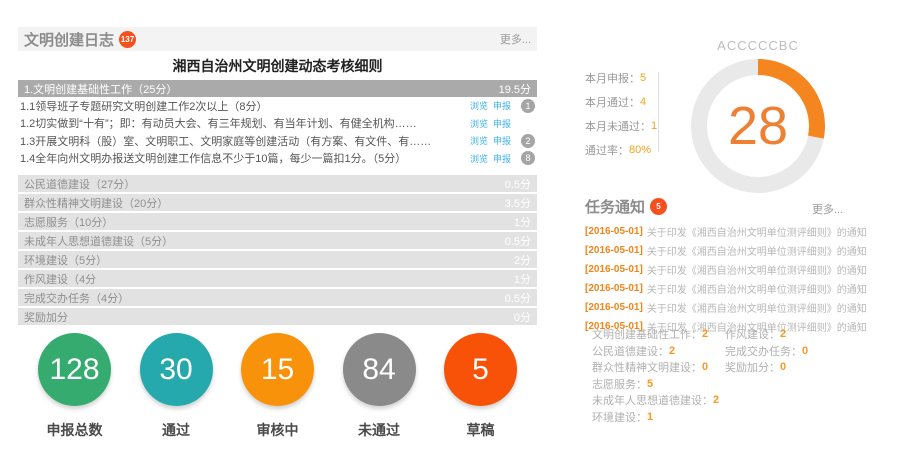 Image resolution: width=900 pixels, height=453 pixels. Describe the element at coordinates (640, 149) in the screenshot. I see `metric-value: 80%` at that location.